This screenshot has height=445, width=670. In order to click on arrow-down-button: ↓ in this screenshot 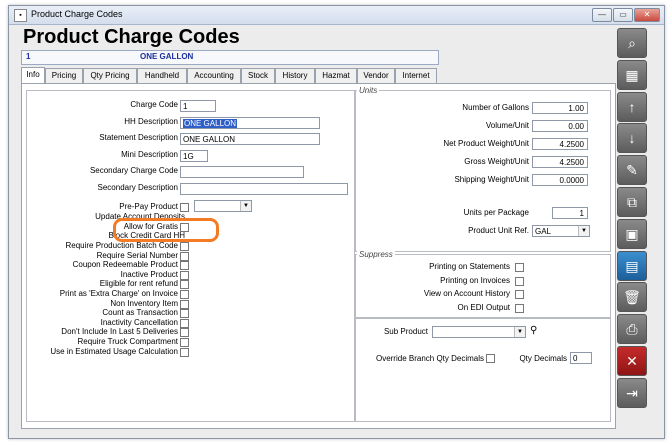, I will do `click(632, 138)`.